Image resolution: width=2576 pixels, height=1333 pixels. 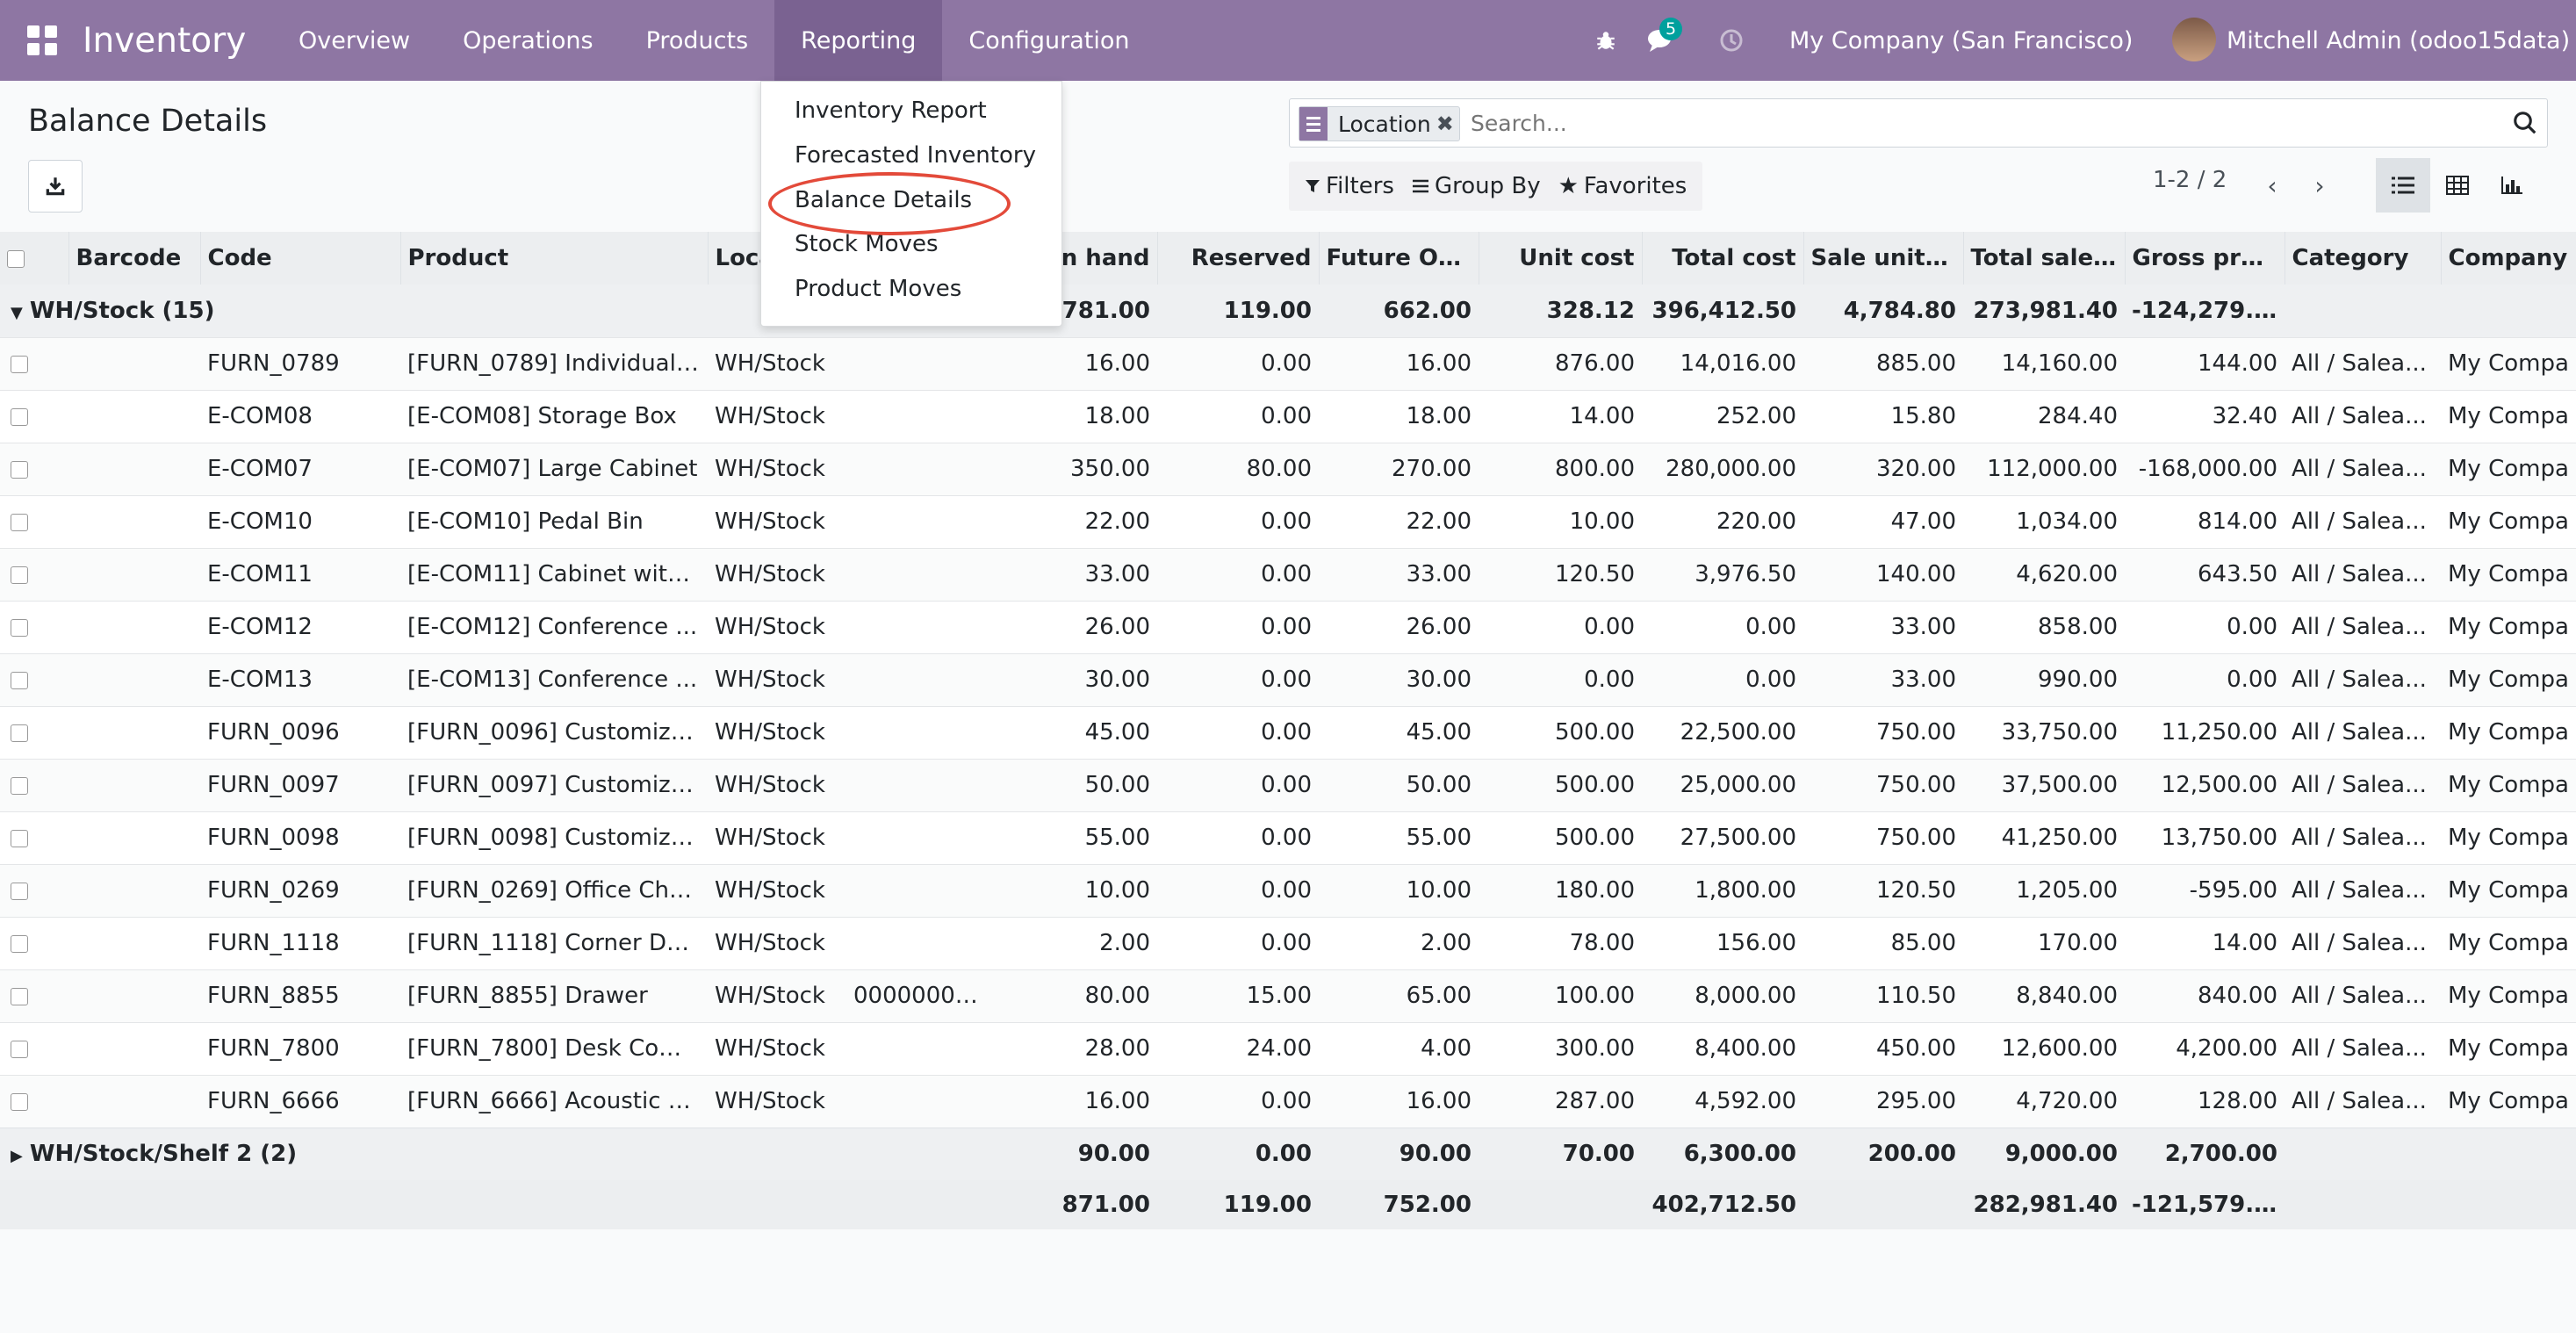 What do you see at coordinates (2403, 185) in the screenshot?
I see `list-view-button` at bounding box center [2403, 185].